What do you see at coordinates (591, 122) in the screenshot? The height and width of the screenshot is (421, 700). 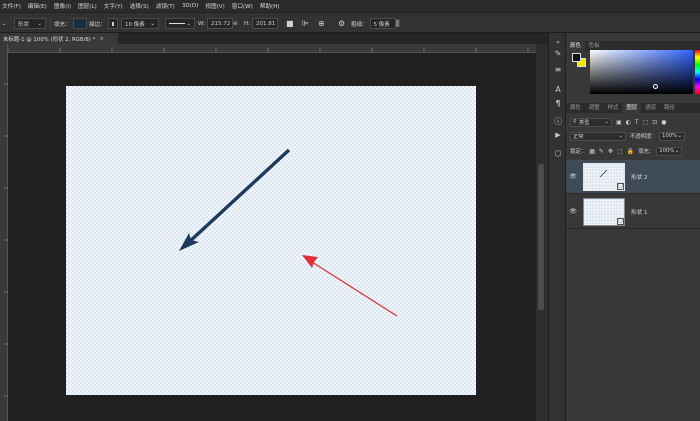 I see `filter-kind-select: ⚲ 类型 ⌄` at bounding box center [591, 122].